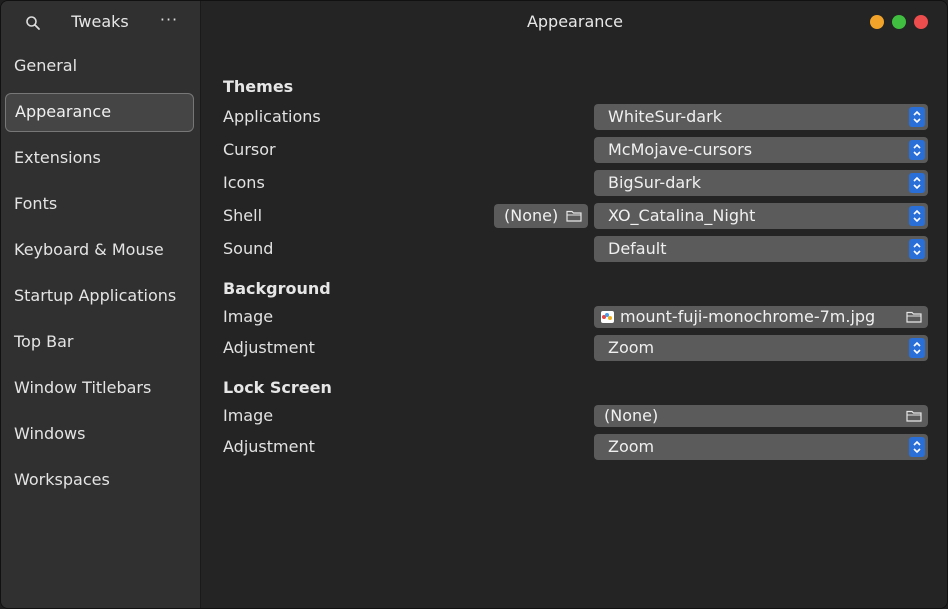 The width and height of the screenshot is (948, 609). What do you see at coordinates (100, 346) in the screenshot?
I see `sidebar-item-top-bar: Top Bar` at bounding box center [100, 346].